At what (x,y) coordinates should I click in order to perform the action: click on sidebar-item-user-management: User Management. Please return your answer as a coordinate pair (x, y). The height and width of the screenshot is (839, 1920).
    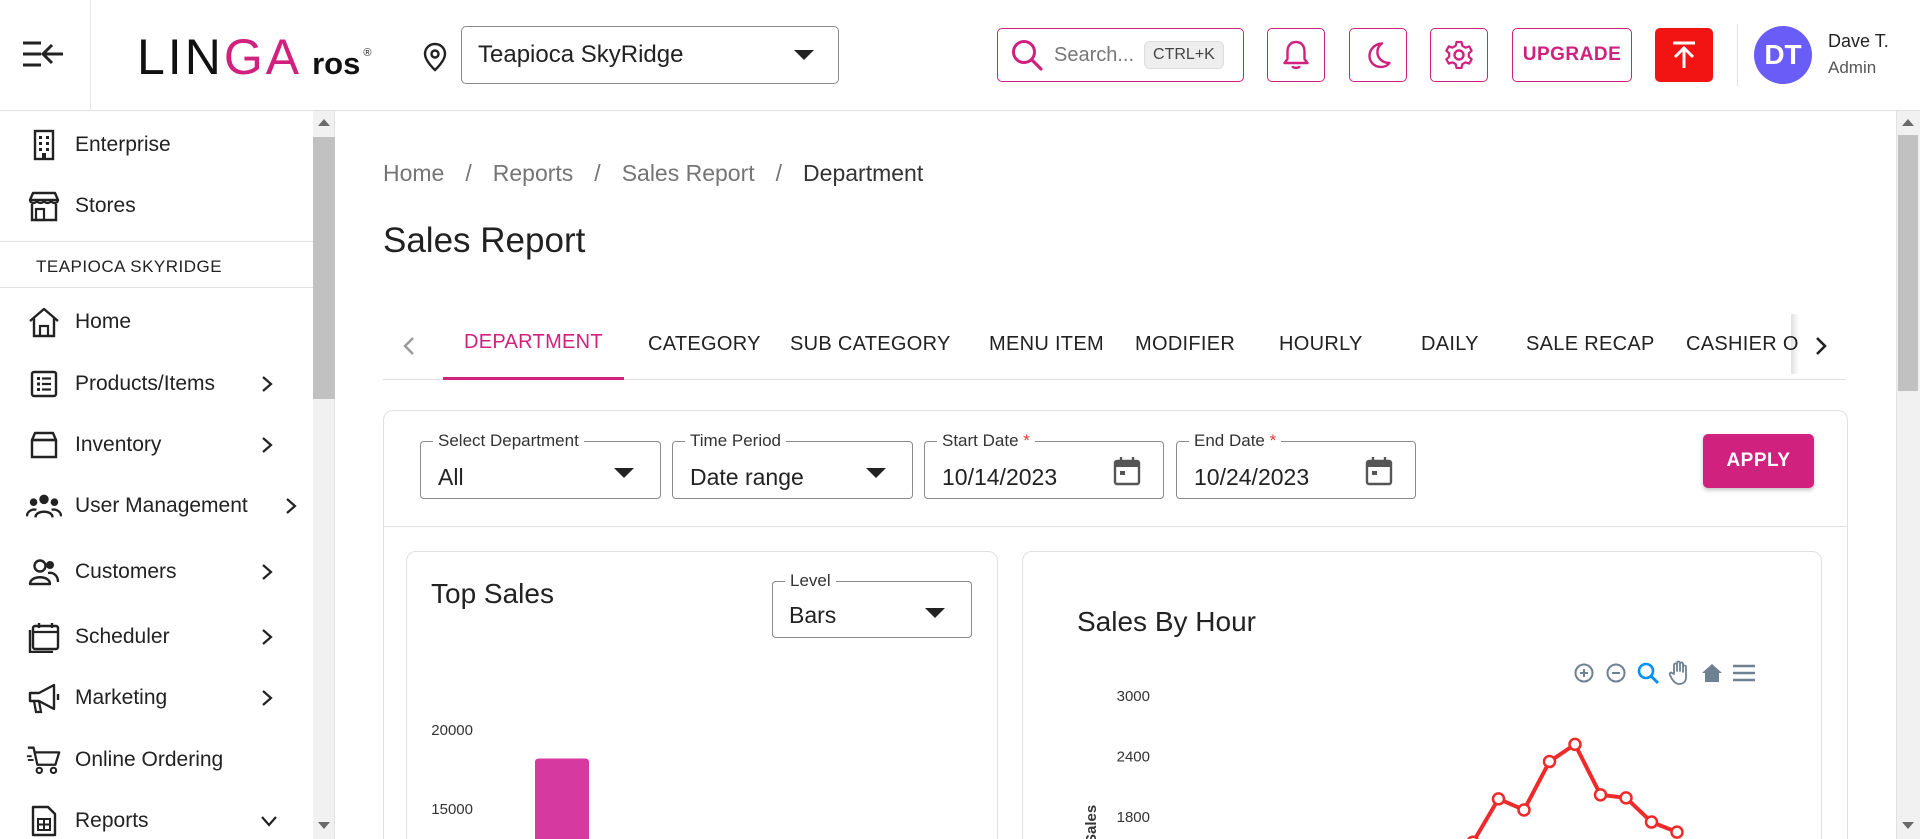
    Looking at the image, I should click on (156, 506).